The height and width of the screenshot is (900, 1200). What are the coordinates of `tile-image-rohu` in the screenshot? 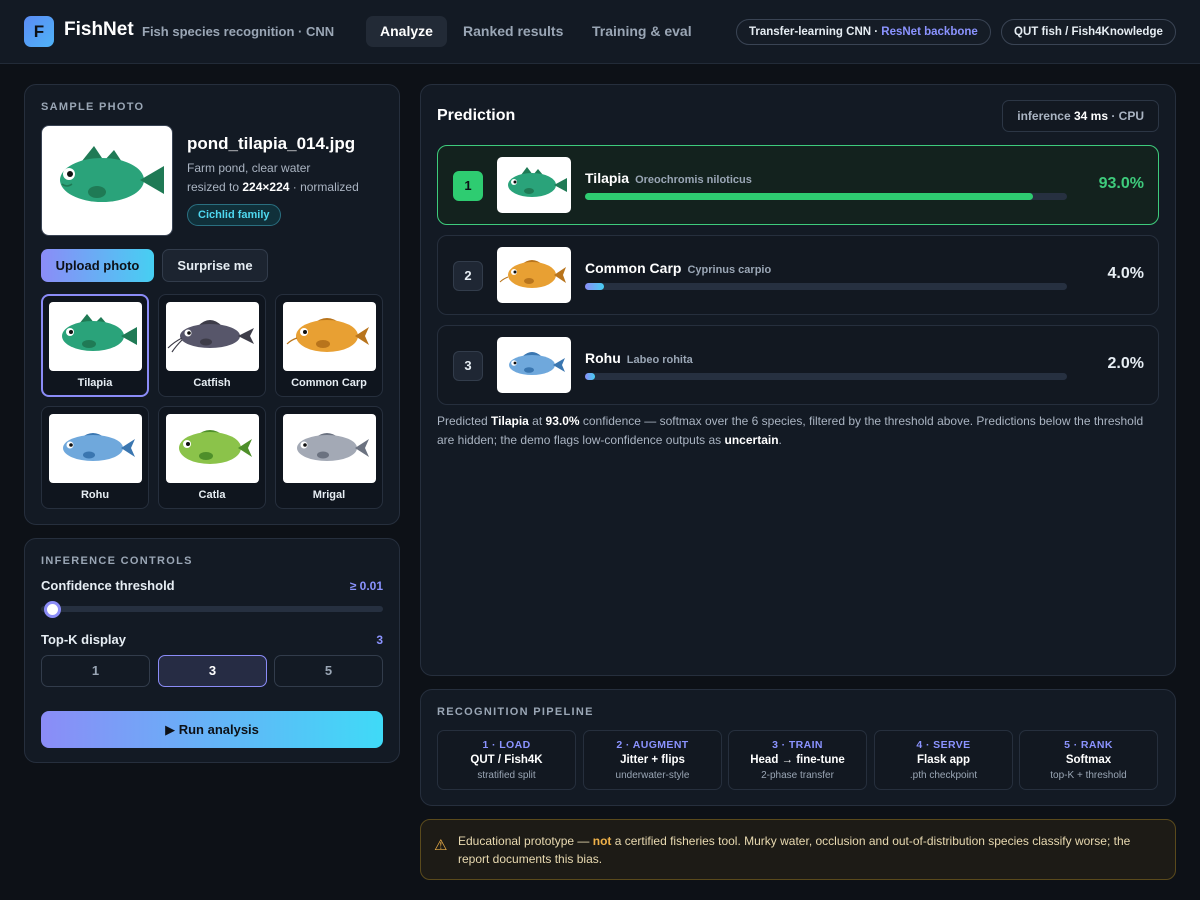 It's located at (95, 448).